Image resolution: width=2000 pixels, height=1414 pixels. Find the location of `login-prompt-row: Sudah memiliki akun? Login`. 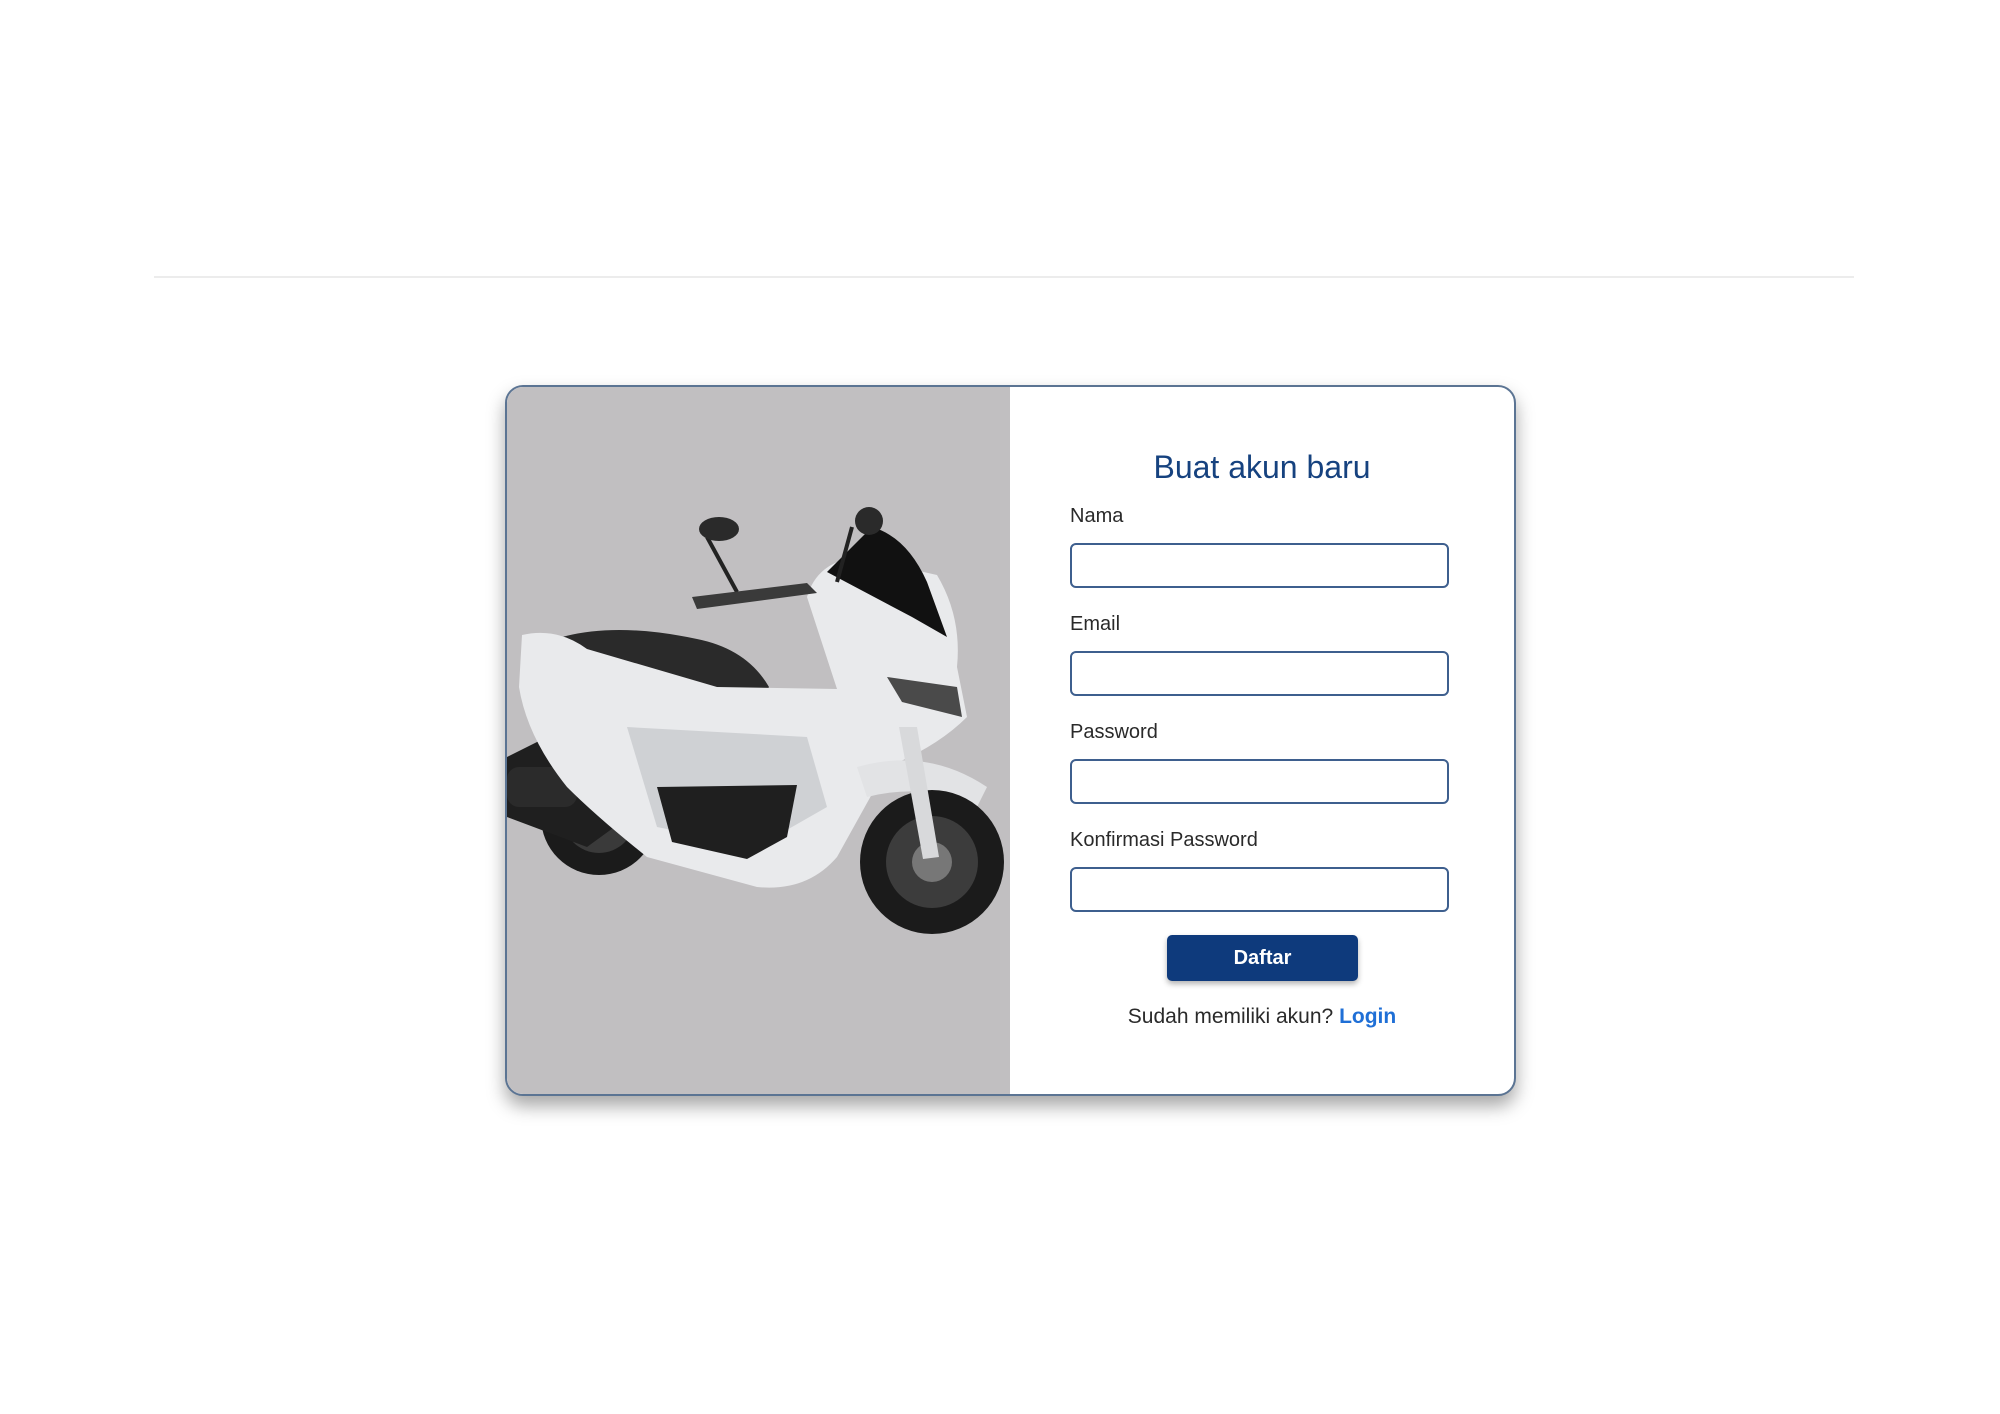

login-prompt-row: Sudah memiliki akun? Login is located at coordinates (1262, 1017).